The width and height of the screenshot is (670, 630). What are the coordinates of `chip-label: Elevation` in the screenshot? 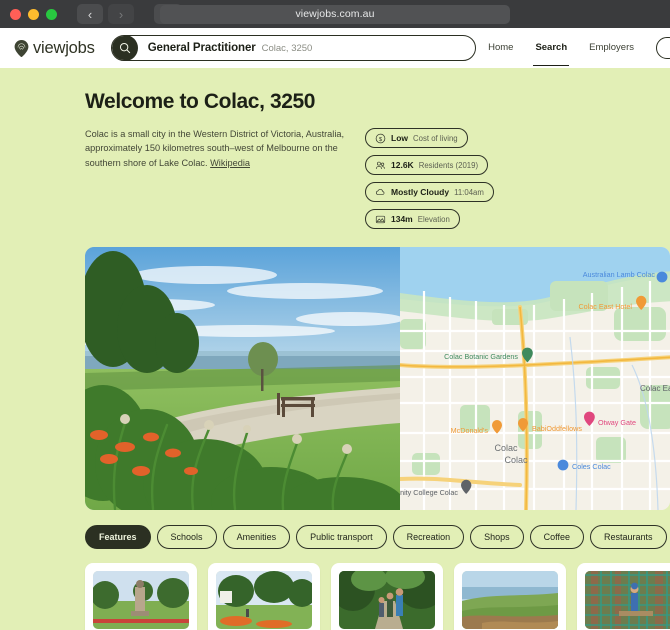 It's located at (433, 219).